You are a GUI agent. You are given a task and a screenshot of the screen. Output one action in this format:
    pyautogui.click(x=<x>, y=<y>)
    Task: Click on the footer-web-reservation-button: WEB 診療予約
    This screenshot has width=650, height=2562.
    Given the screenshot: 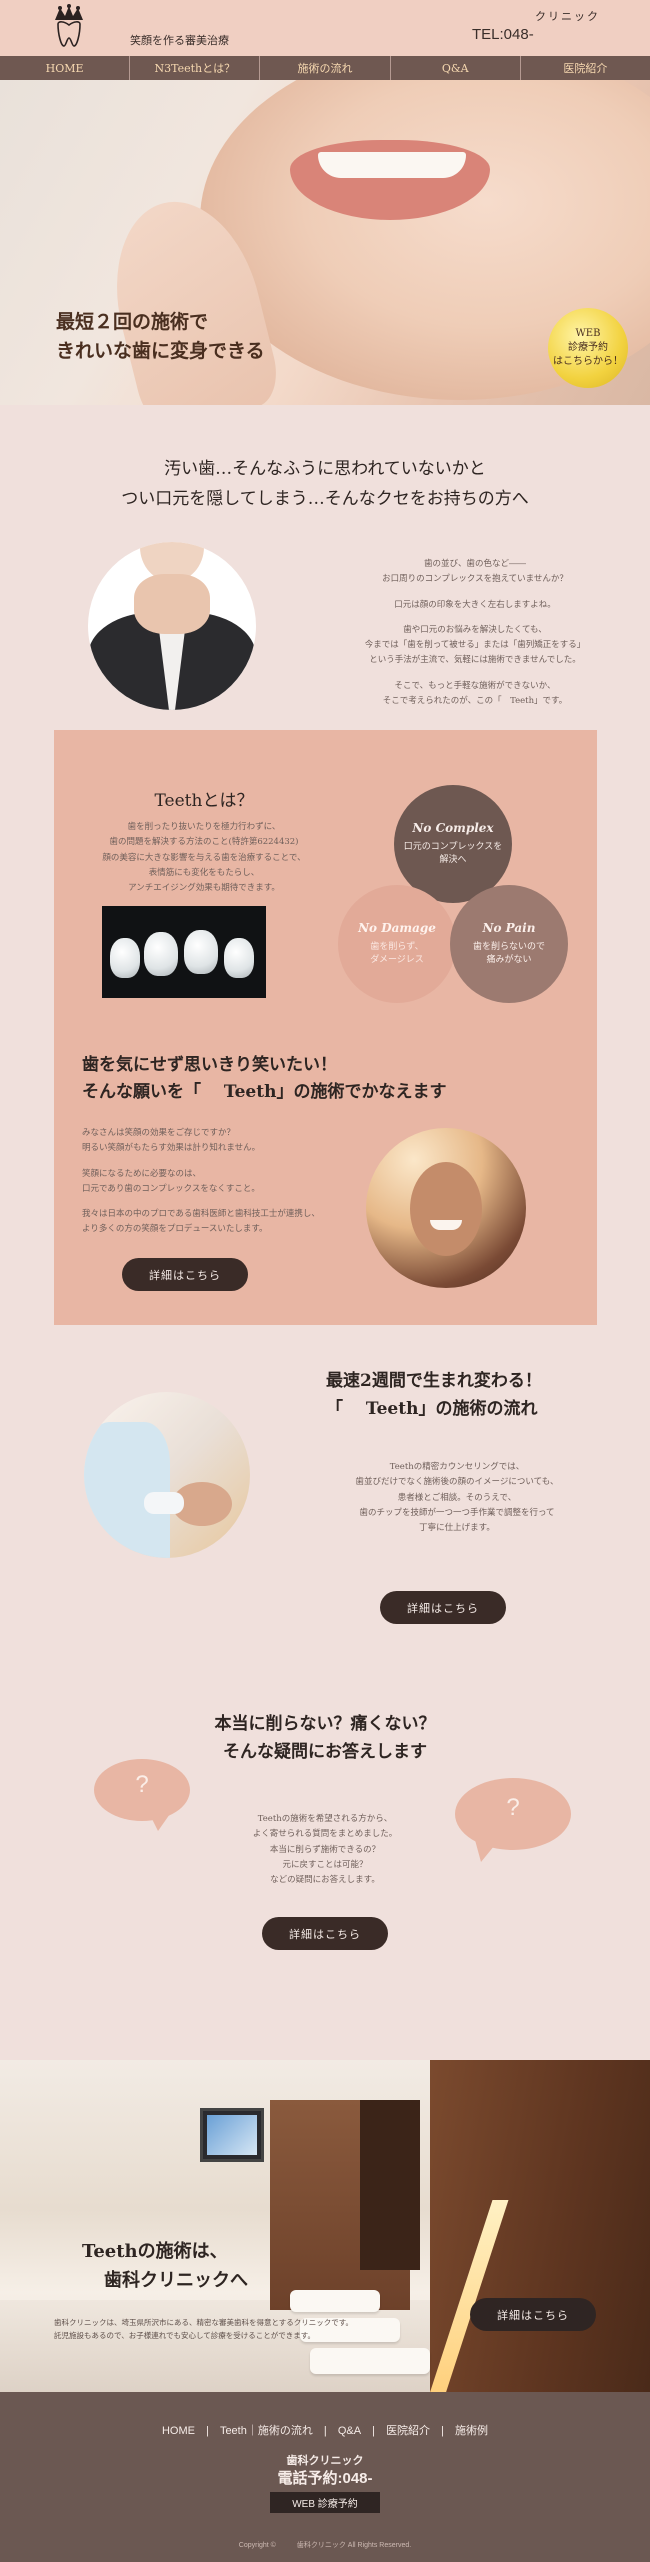 What is the action you would take?
    pyautogui.click(x=325, y=2502)
    